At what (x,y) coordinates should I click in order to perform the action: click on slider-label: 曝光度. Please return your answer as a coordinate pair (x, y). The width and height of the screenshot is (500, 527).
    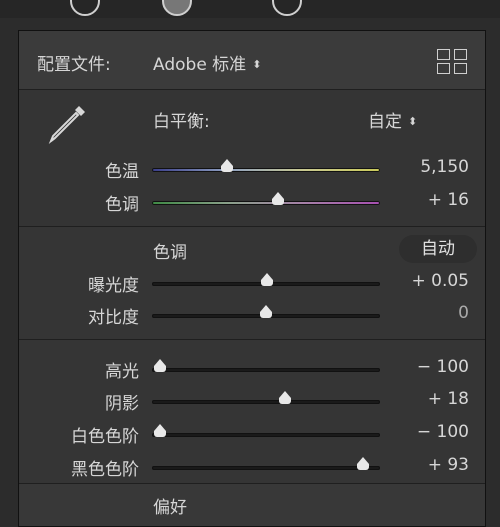
    Looking at the image, I should click on (113, 286).